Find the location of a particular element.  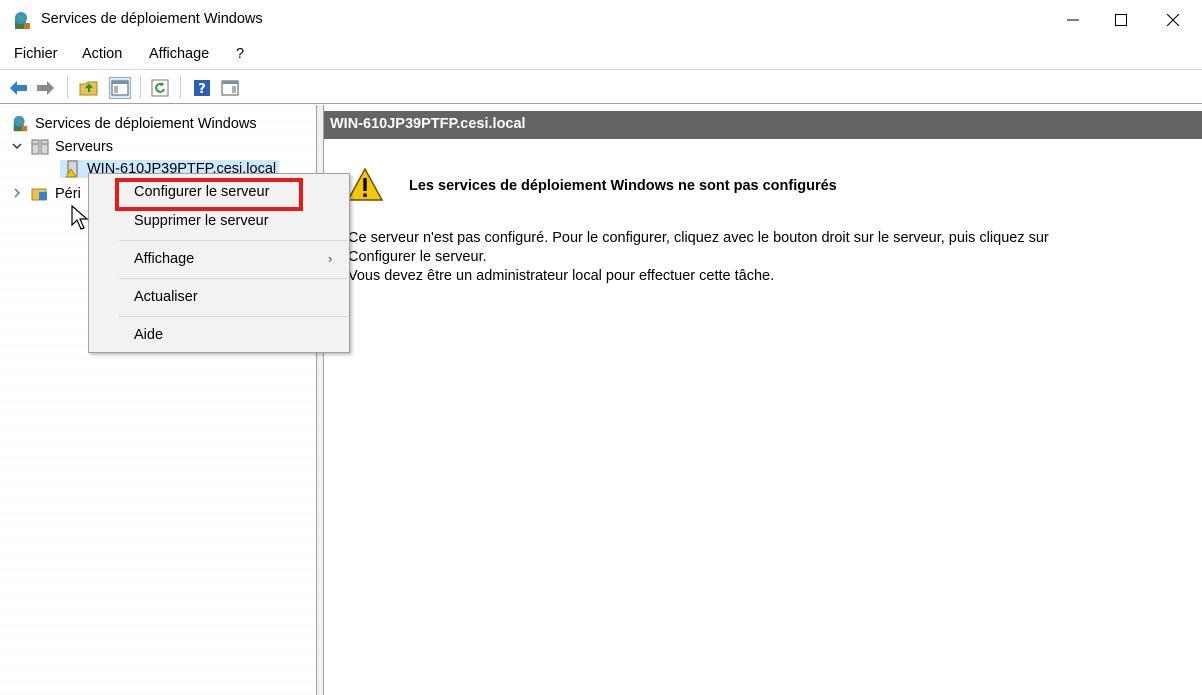

expanded-chevron-icon is located at coordinates (17, 147).